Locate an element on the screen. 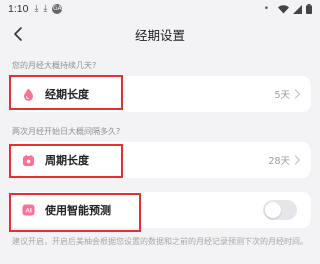 The height and width of the screenshot is (264, 320). app-badge-icon: GA is located at coordinates (57, 9).